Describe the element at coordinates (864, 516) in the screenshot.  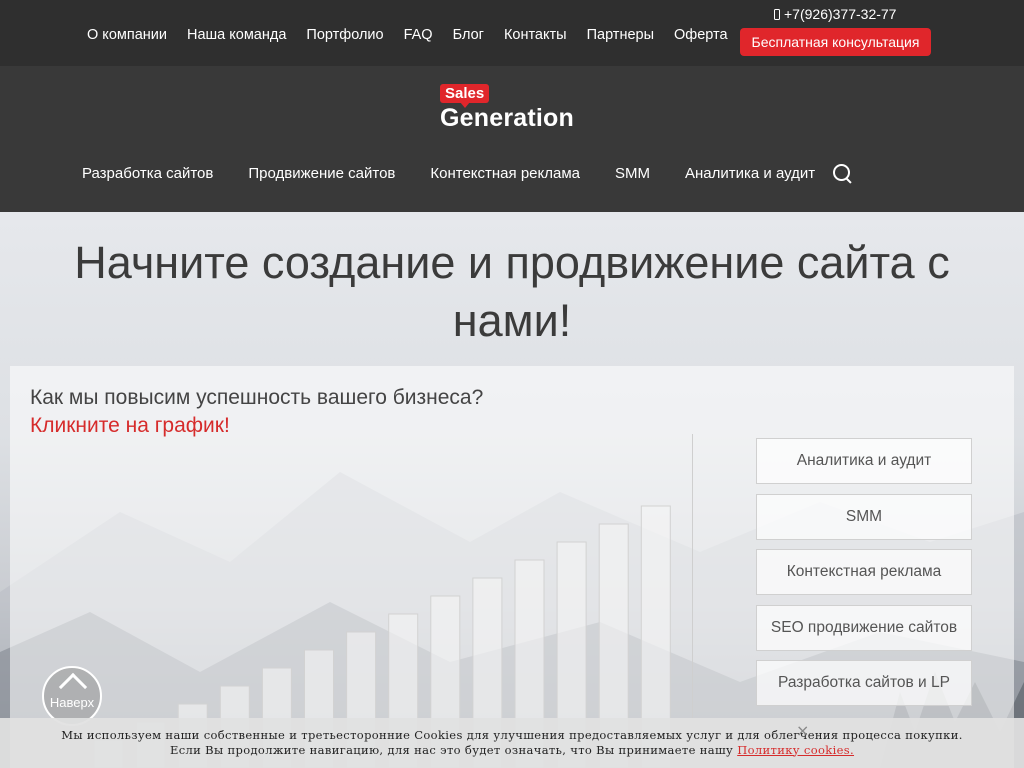
I see `service-smm-button: SMM` at that location.